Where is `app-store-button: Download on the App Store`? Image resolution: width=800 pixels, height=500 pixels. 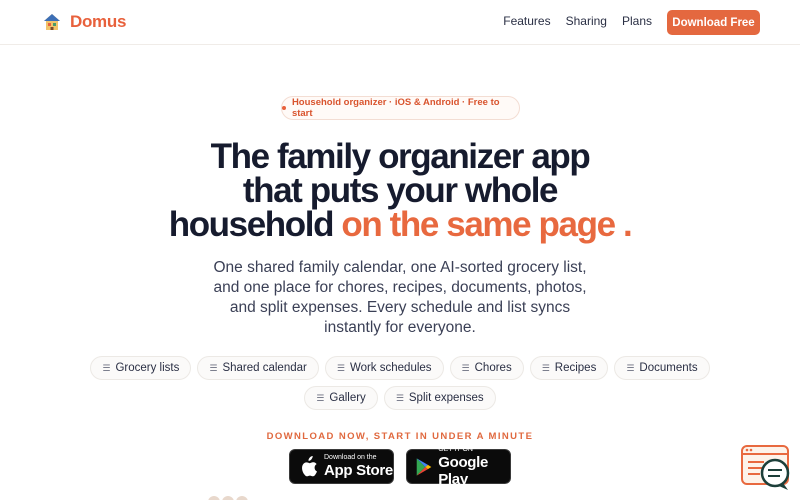
app-store-button: Download on the App Store is located at coordinates (341, 466).